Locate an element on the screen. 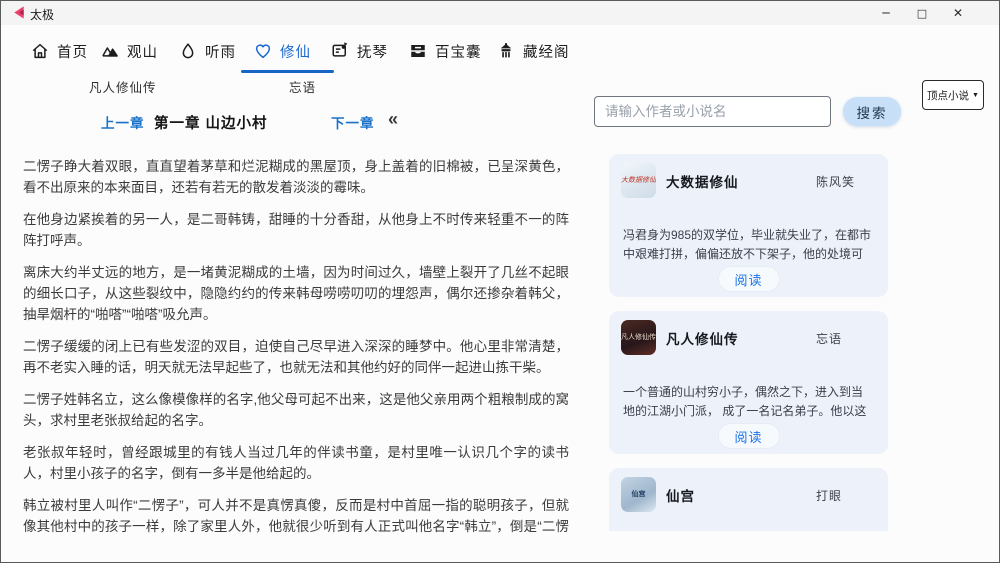 The width and height of the screenshot is (1000, 563). active-tab-underline is located at coordinates (287, 71).